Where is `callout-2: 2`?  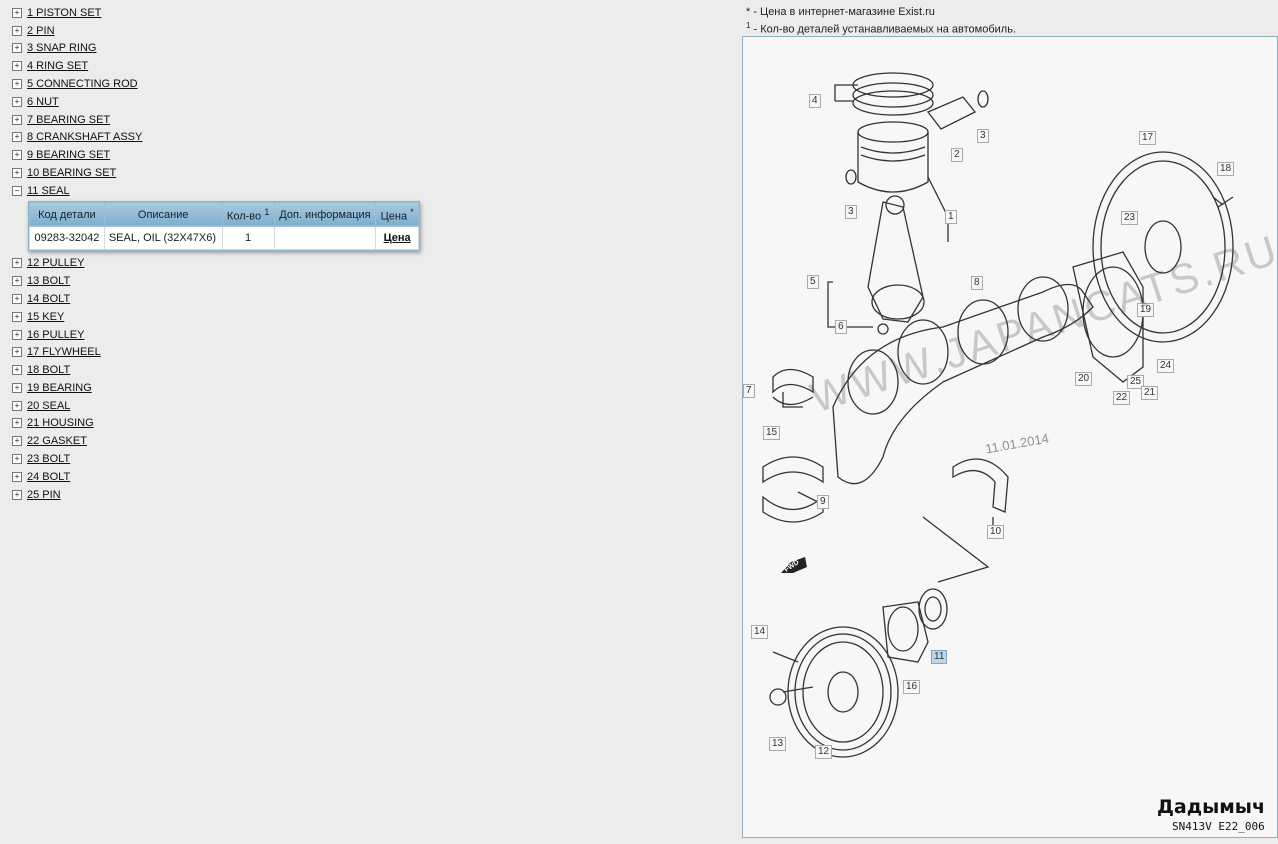 callout-2: 2 is located at coordinates (957, 155).